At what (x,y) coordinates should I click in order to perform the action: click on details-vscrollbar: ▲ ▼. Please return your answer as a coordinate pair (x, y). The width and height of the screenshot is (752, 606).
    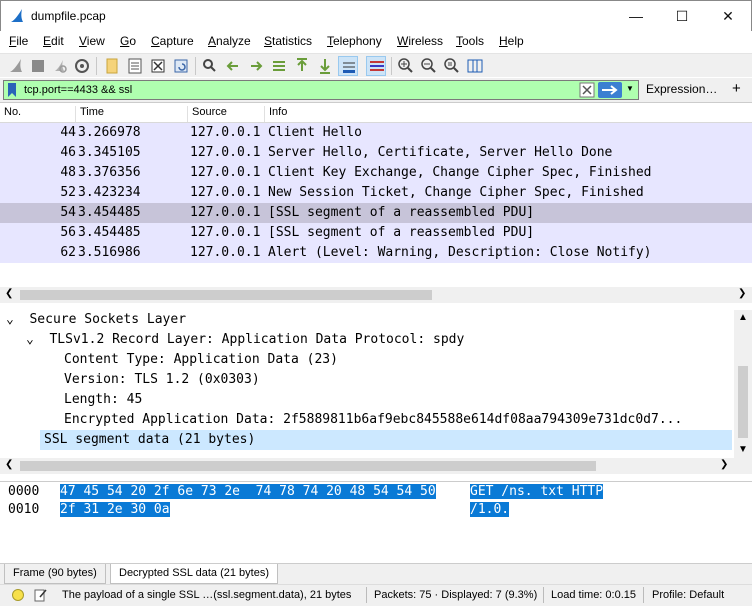
    Looking at the image, I should click on (743, 384).